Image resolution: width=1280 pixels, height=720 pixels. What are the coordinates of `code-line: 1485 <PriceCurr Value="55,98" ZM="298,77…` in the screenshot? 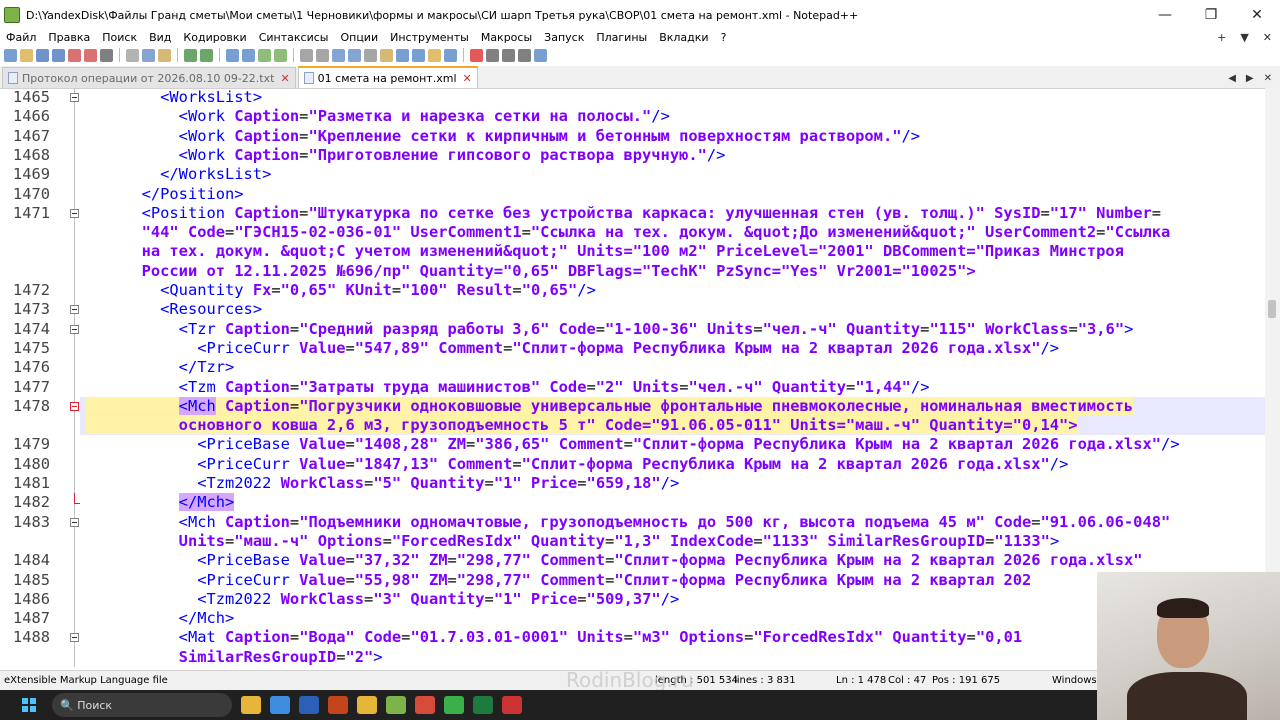 It's located at (632, 580).